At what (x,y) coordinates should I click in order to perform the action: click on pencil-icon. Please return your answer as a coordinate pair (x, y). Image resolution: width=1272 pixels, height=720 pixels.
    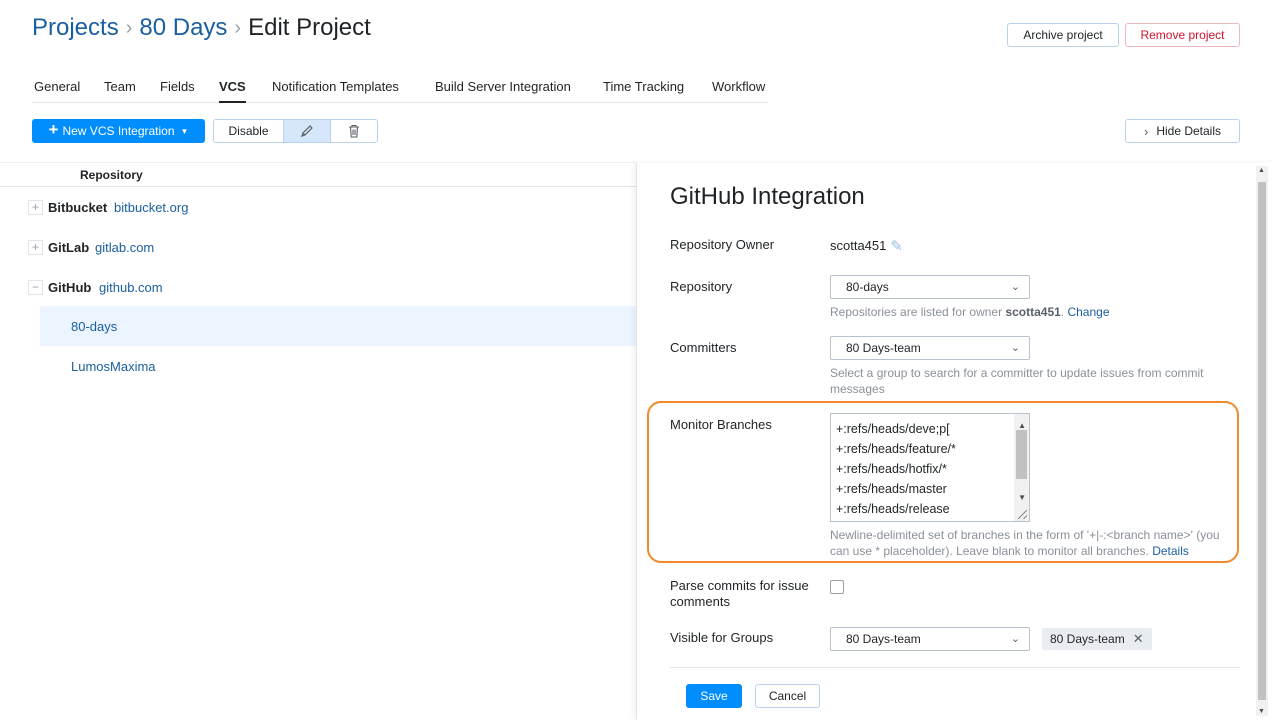
    Looking at the image, I should click on (307, 131).